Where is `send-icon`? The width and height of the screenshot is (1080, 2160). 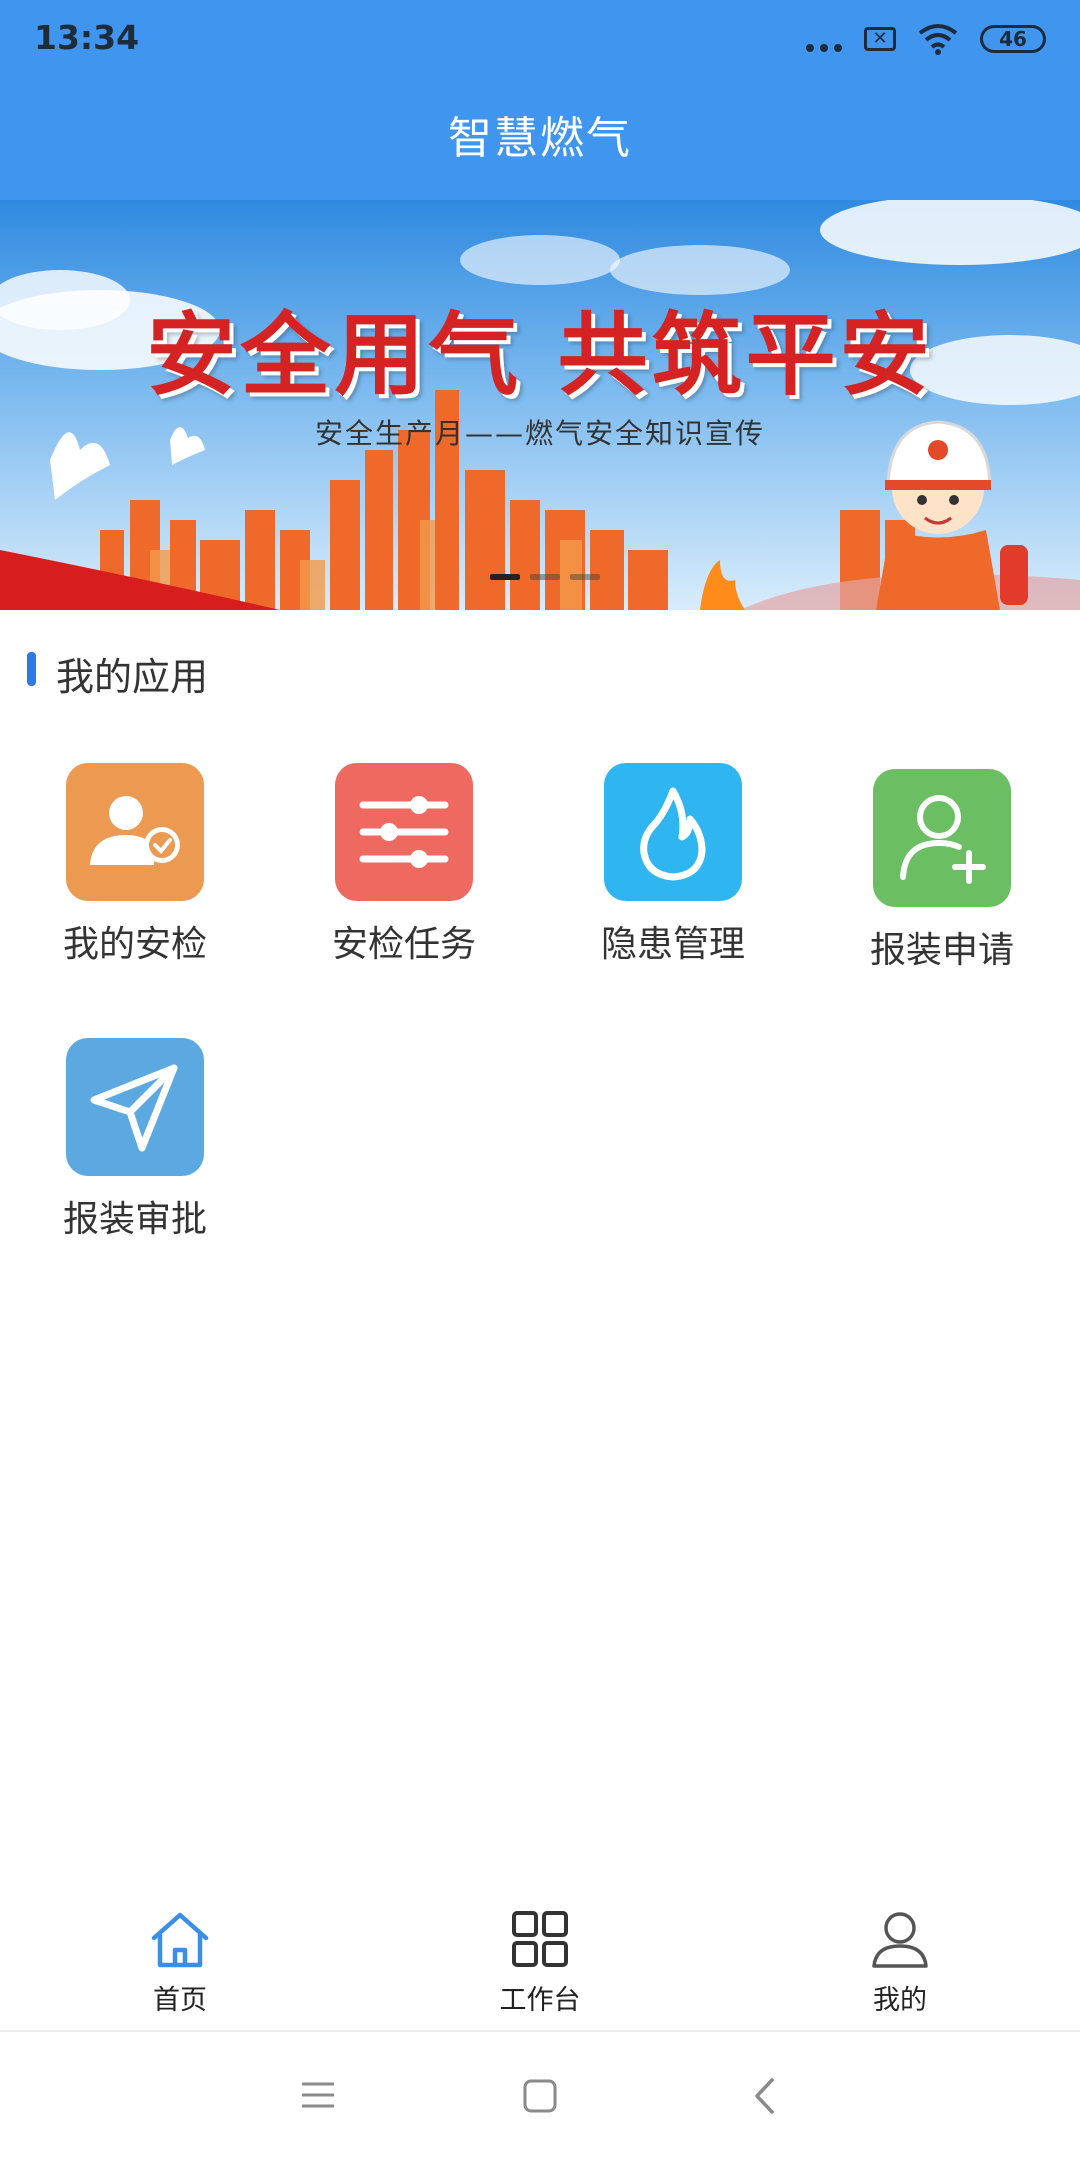 send-icon is located at coordinates (135, 1107).